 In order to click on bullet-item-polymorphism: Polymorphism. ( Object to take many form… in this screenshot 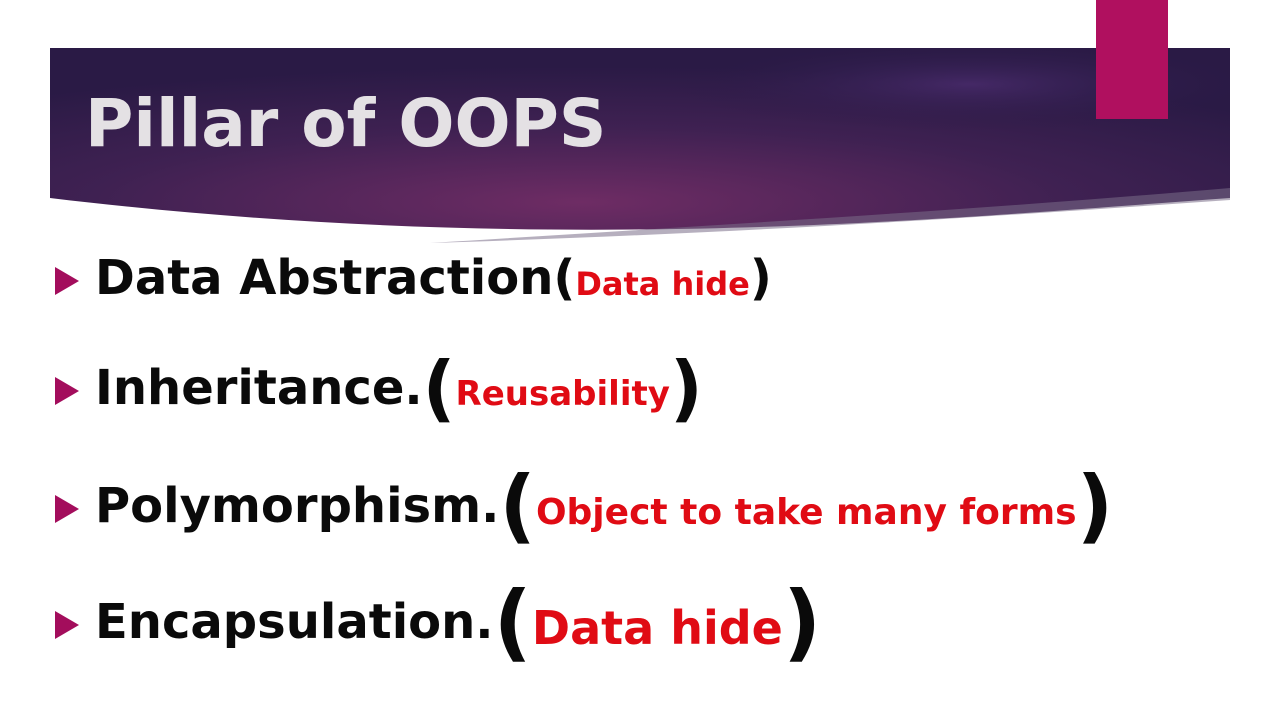, I will do `click(584, 506)`.